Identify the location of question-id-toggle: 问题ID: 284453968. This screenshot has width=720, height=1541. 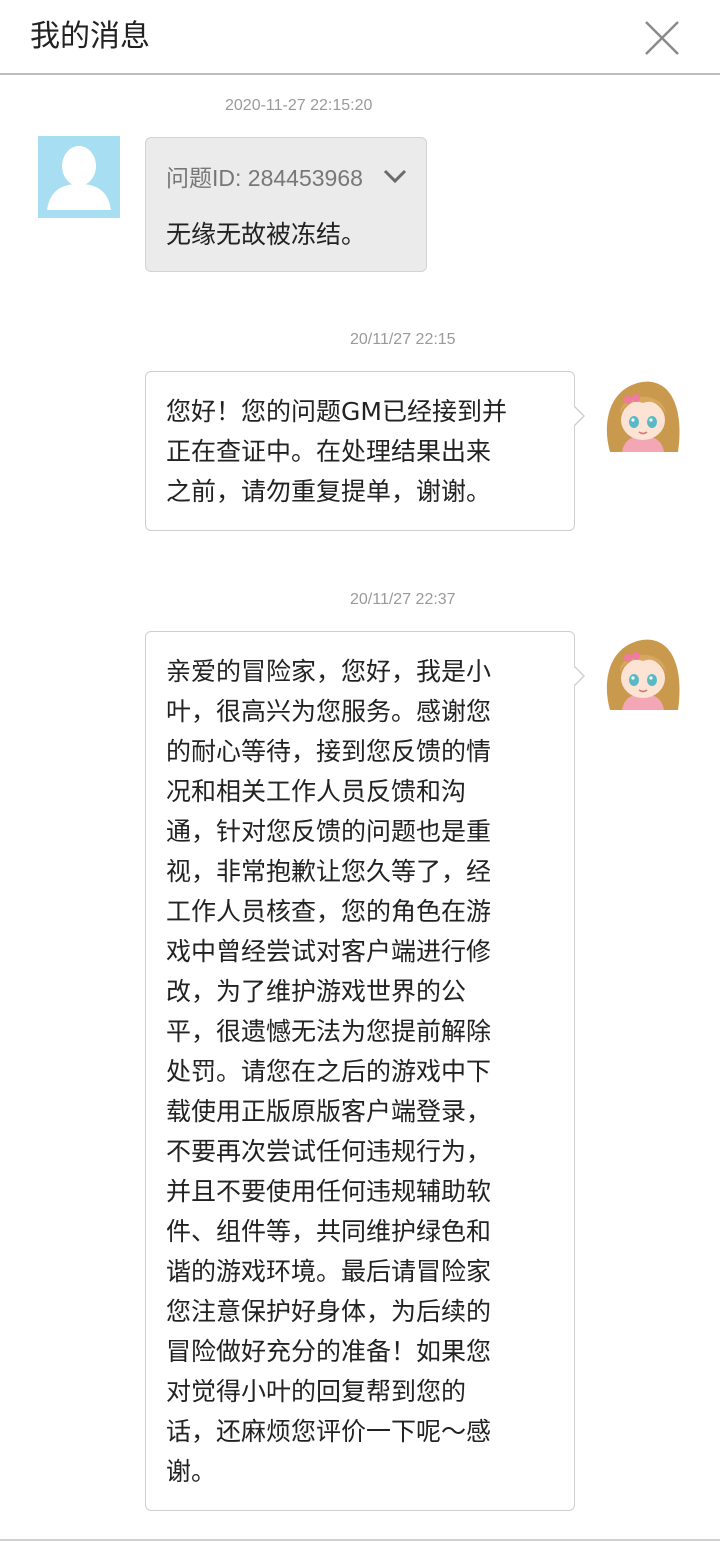
(264, 178).